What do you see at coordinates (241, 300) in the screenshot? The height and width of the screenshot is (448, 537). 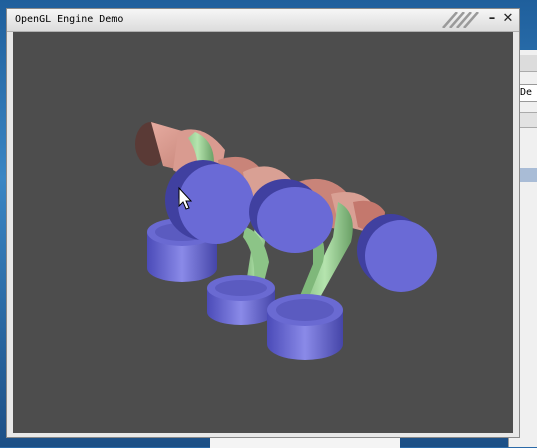 I see `piston-lower-middle` at bounding box center [241, 300].